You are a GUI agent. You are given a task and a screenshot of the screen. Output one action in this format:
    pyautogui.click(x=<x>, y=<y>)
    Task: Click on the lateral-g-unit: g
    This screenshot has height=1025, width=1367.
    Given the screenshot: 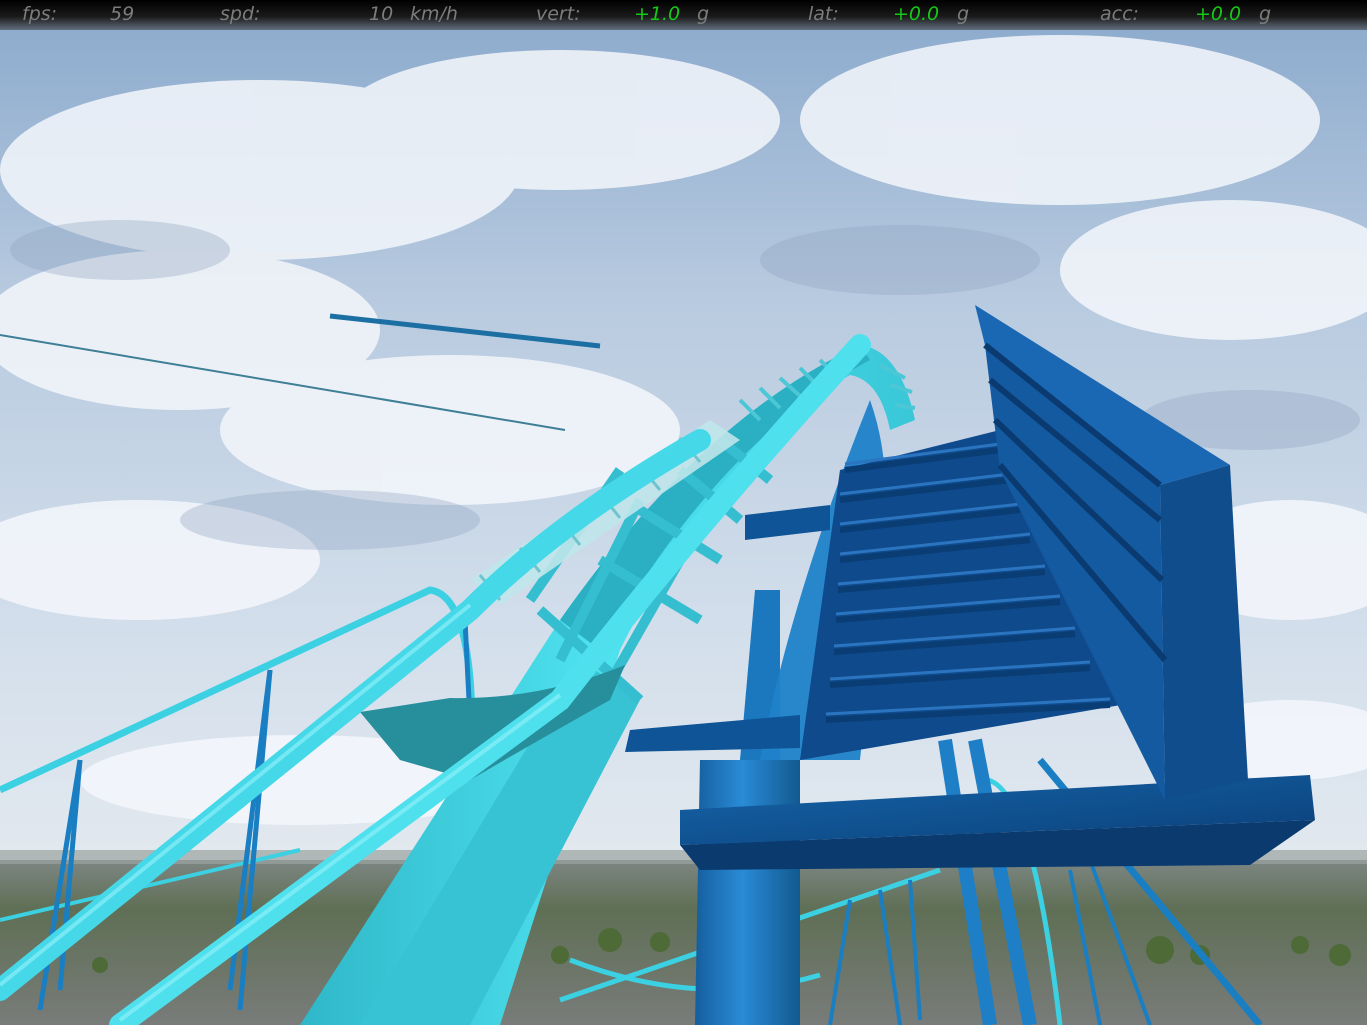 What is the action you would take?
    pyautogui.click(x=963, y=14)
    